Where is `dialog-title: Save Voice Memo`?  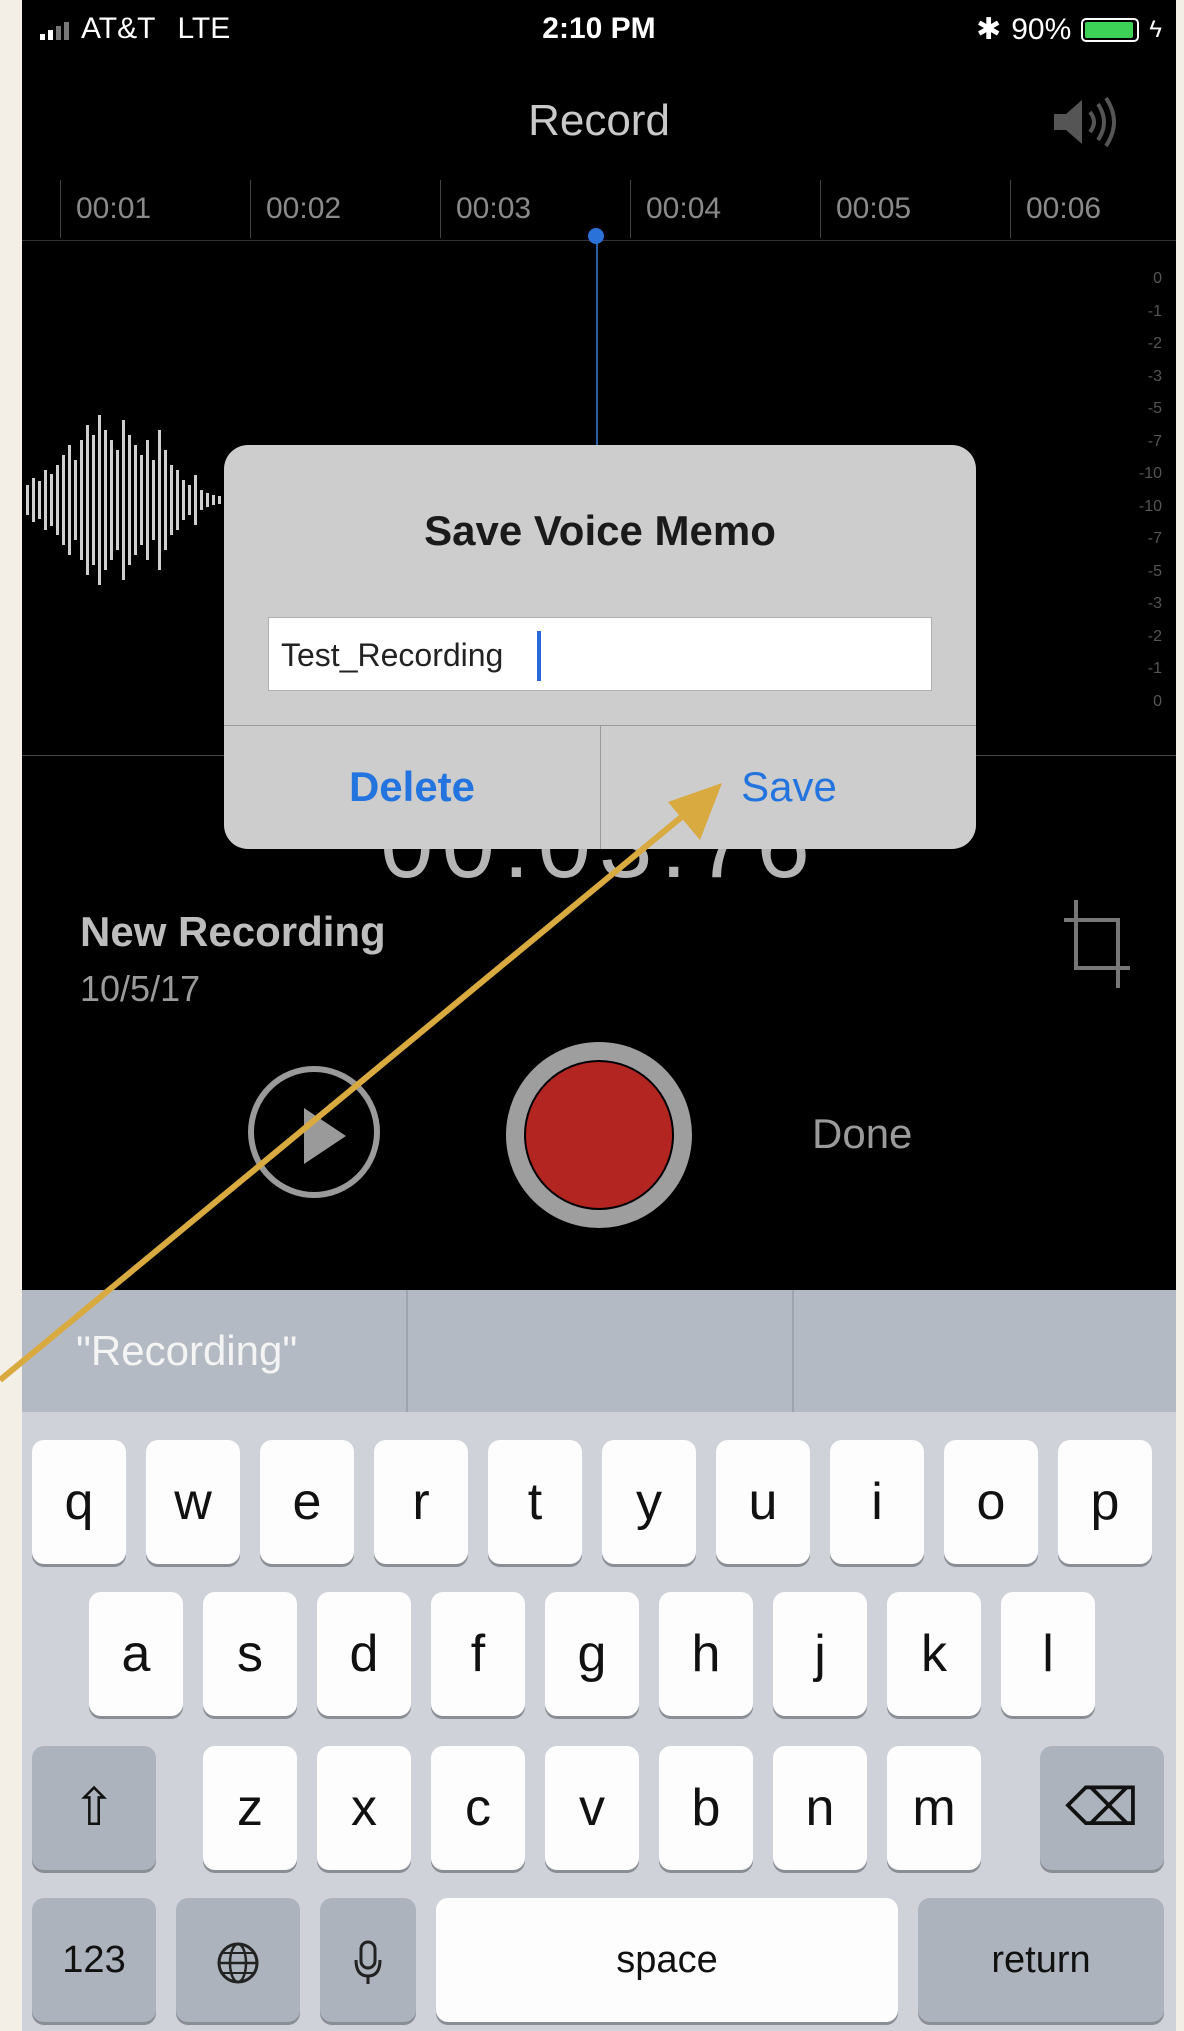
dialog-title: Save Voice Memo is located at coordinates (600, 530).